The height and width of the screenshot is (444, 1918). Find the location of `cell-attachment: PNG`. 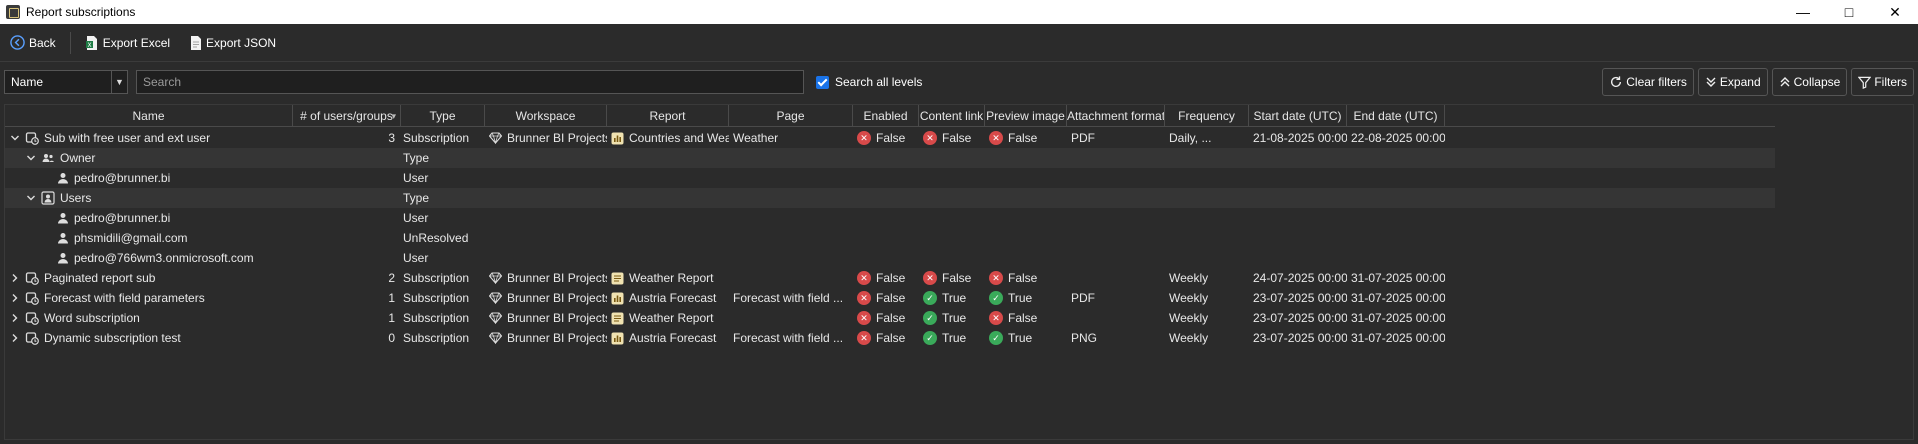

cell-attachment: PNG is located at coordinates (1116, 338).